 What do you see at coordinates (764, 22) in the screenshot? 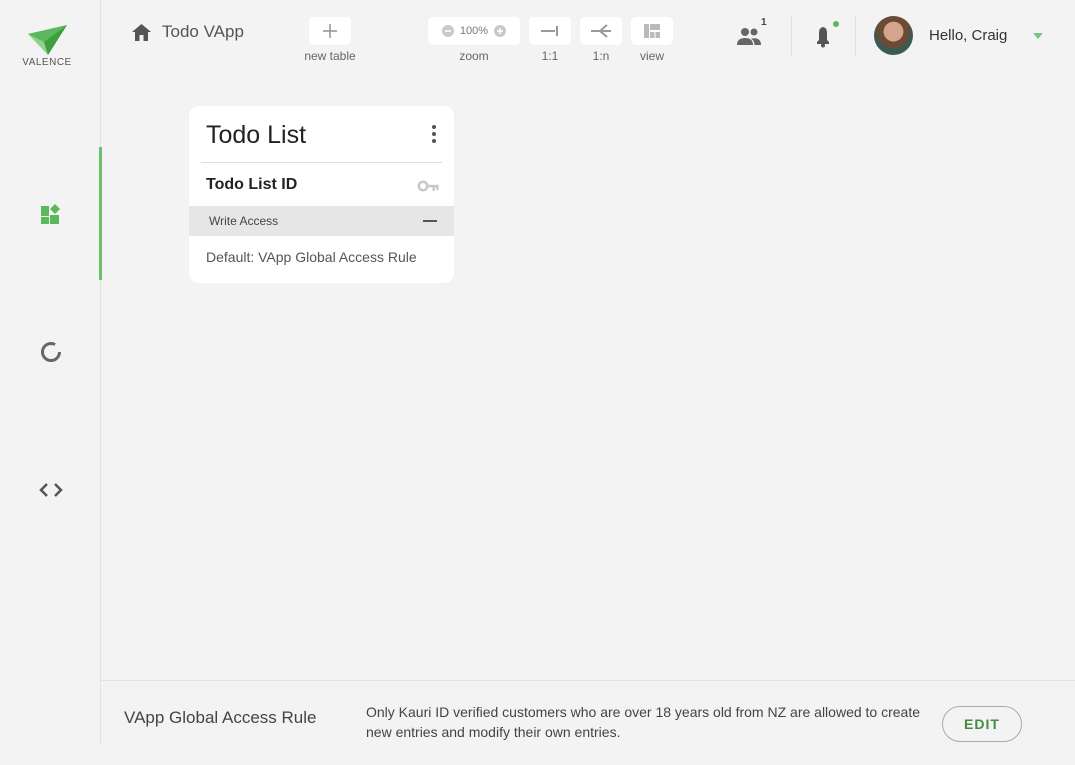
I see `collaborators-count-badge: 1` at bounding box center [764, 22].